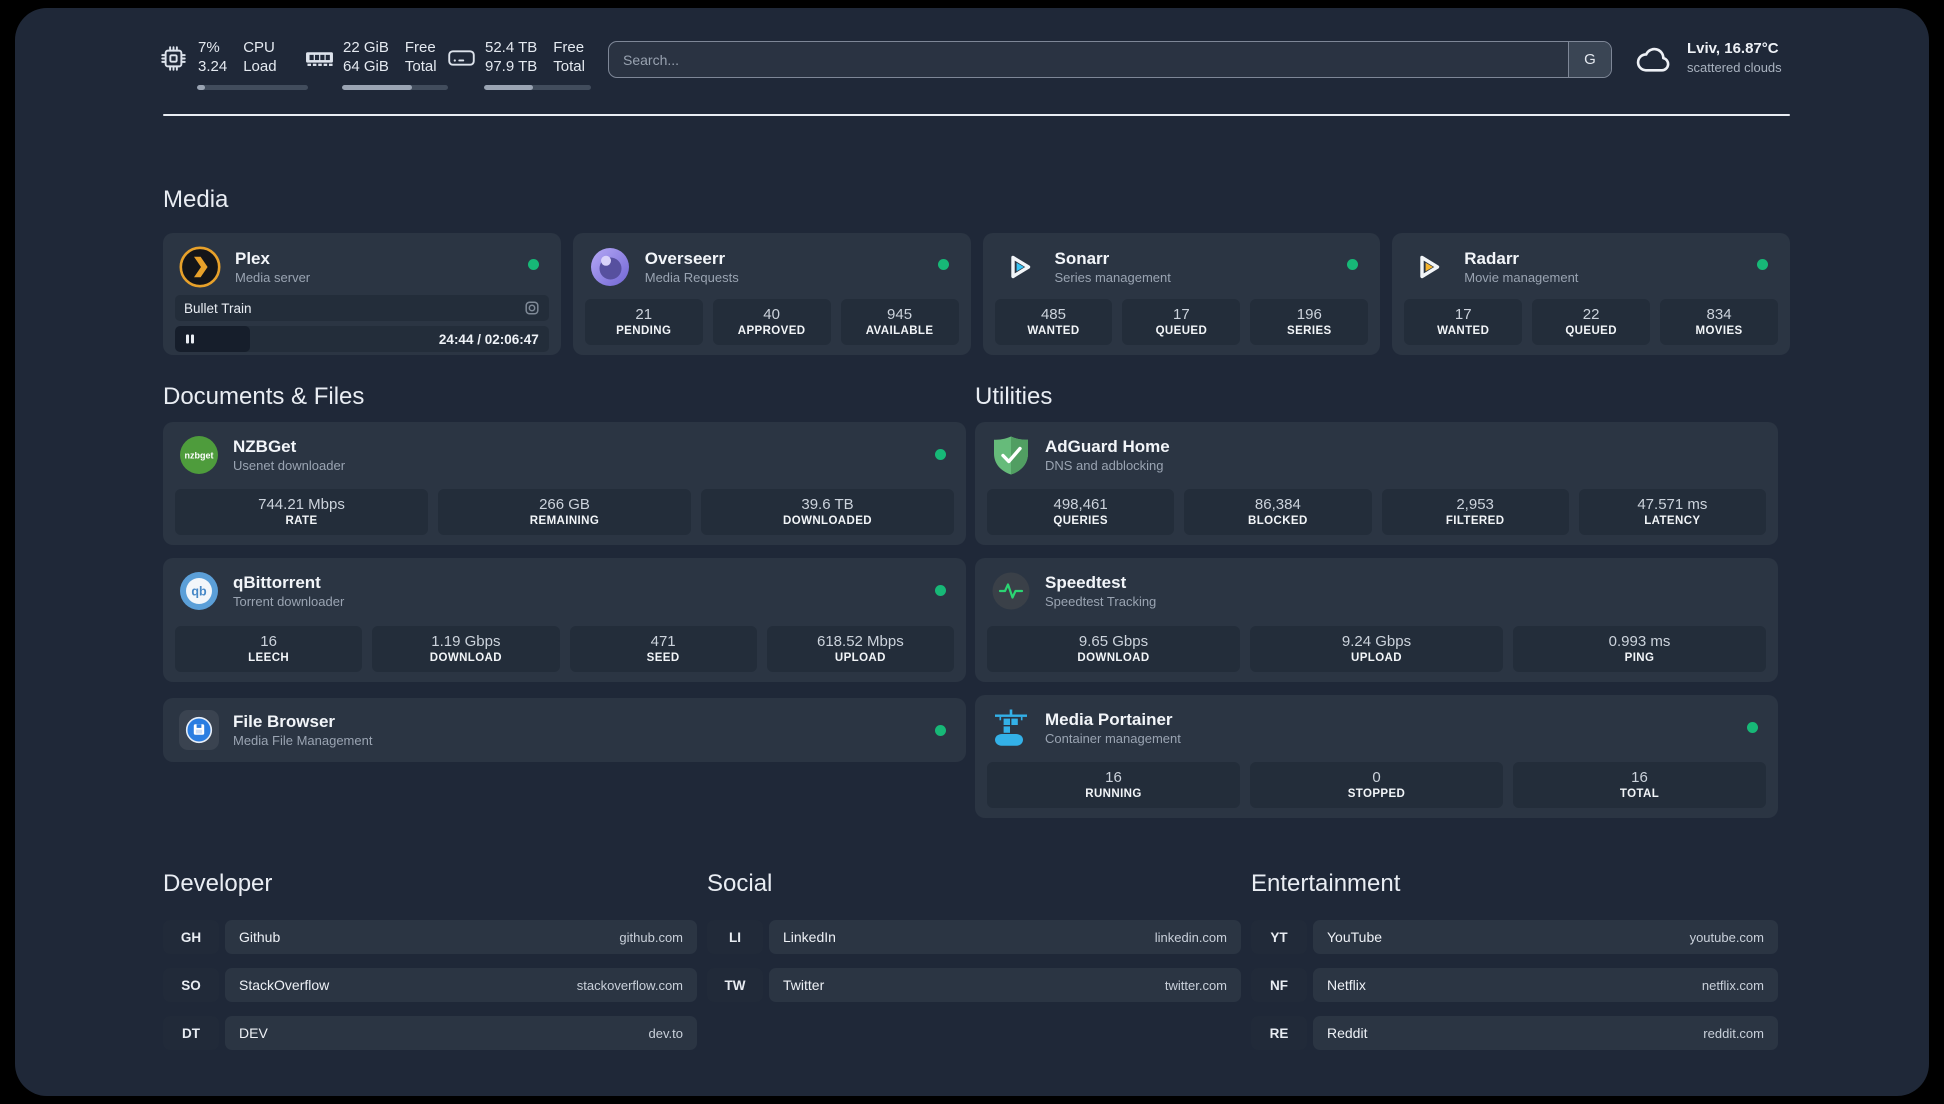  Describe the element at coordinates (1086, 582) in the screenshot. I see `app-name: Speedtest` at that location.